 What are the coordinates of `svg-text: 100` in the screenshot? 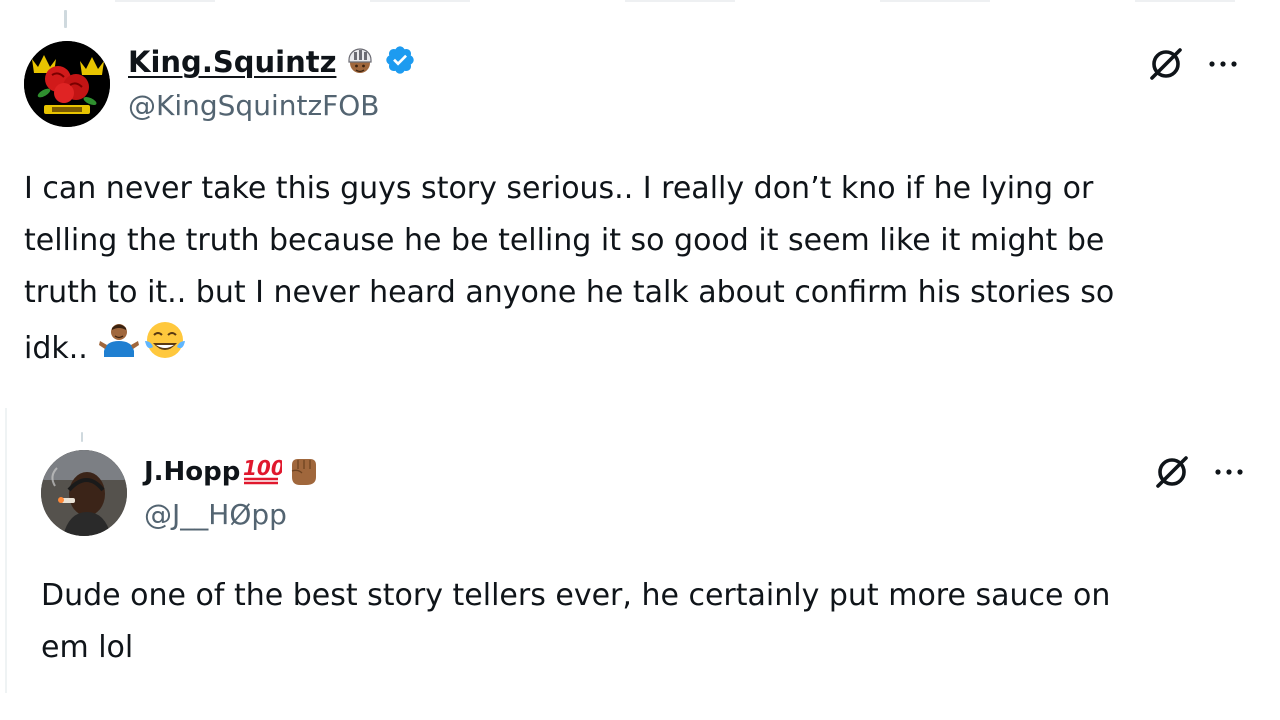 It's located at (262, 468).